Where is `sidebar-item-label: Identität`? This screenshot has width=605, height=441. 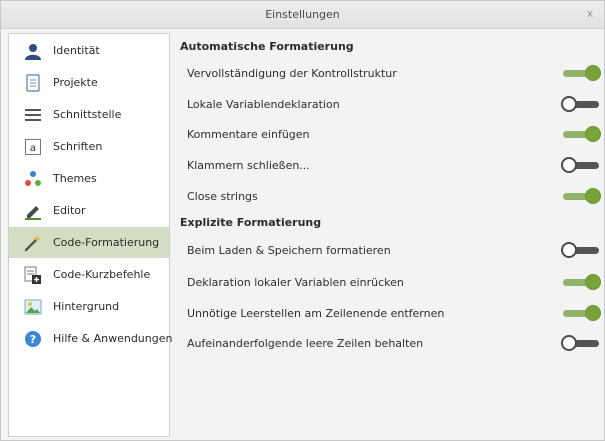
sidebar-item-label: Identität is located at coordinates (76, 50).